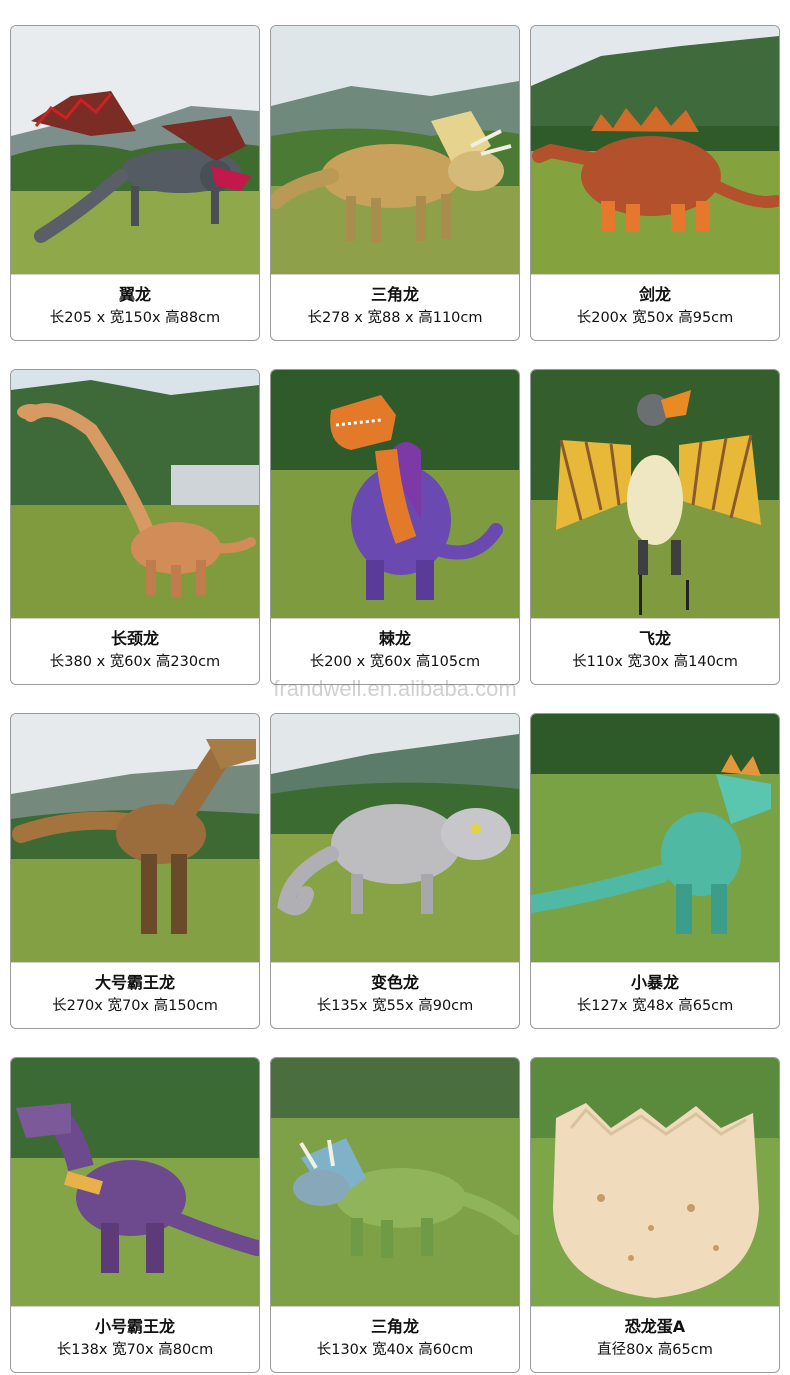 This screenshot has height=1375, width=790. What do you see at coordinates (135, 307) in the screenshot?
I see `product-caption: 翼龙 长205 x 宽150x 高88cm` at bounding box center [135, 307].